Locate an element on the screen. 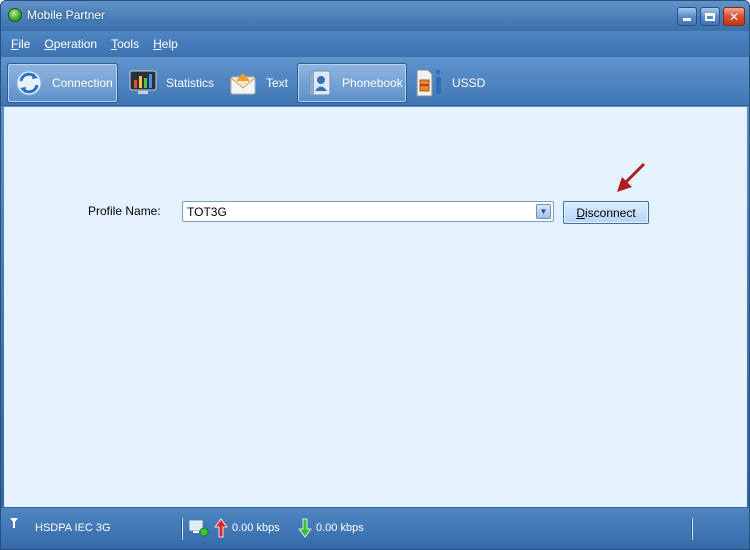 The height and width of the screenshot is (550, 750). menu-operation: Operation is located at coordinates (70, 44).